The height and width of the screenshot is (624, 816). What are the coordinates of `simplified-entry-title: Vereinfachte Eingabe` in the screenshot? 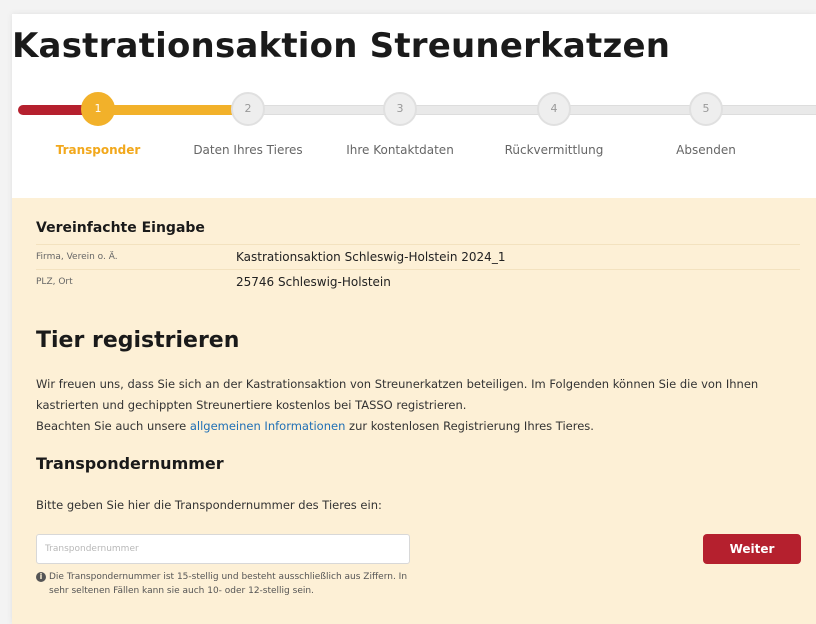 It's located at (120, 228).